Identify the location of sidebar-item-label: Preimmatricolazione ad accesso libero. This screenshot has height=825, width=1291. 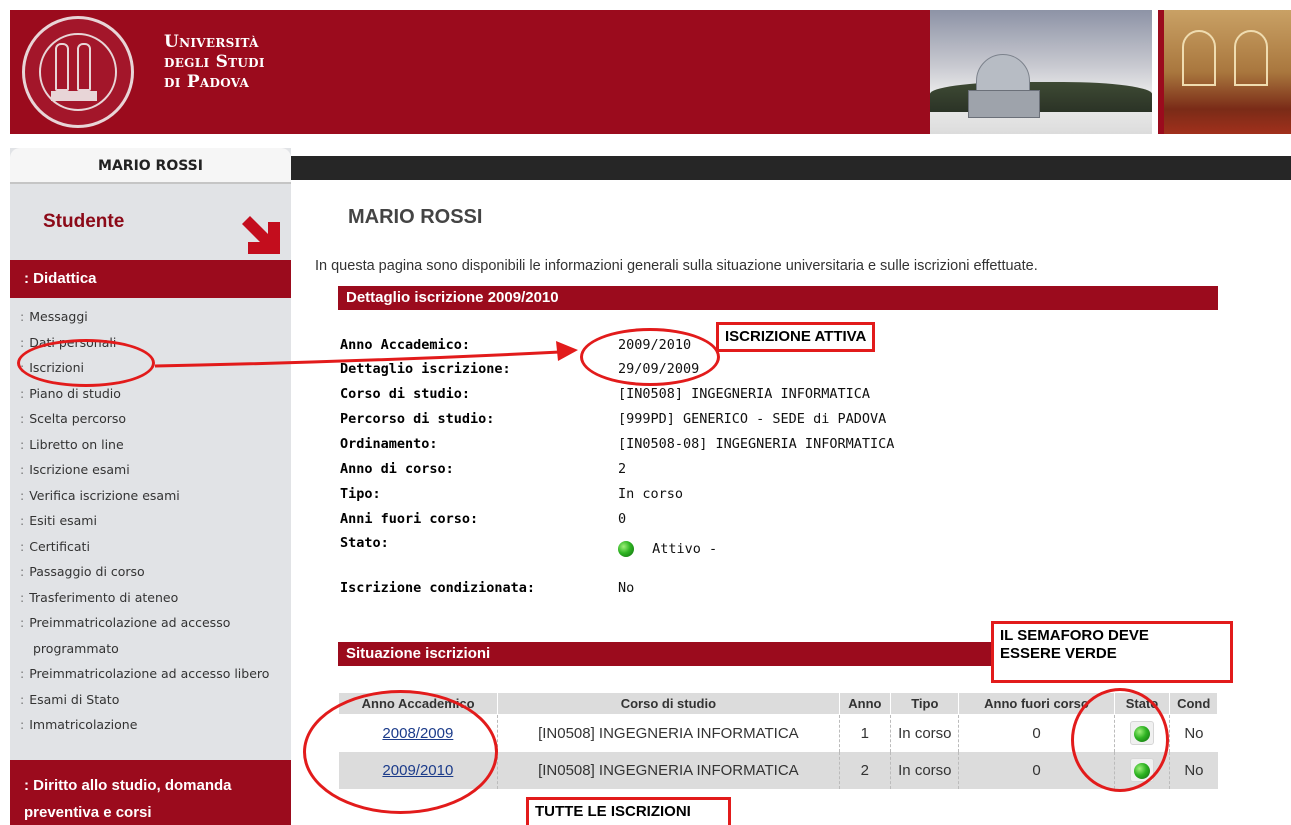
(149, 673).